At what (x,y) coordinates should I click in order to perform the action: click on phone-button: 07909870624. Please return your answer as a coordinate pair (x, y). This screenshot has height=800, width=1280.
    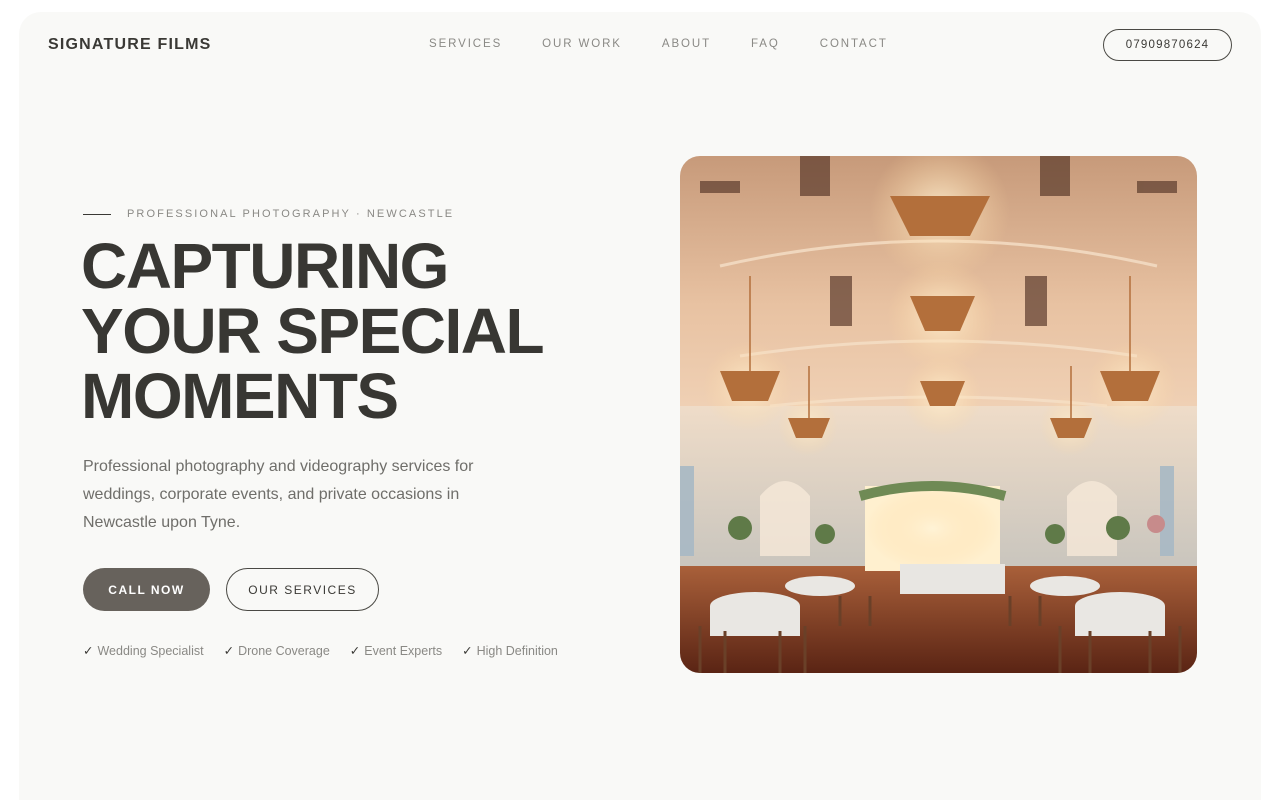
    Looking at the image, I should click on (1167, 45).